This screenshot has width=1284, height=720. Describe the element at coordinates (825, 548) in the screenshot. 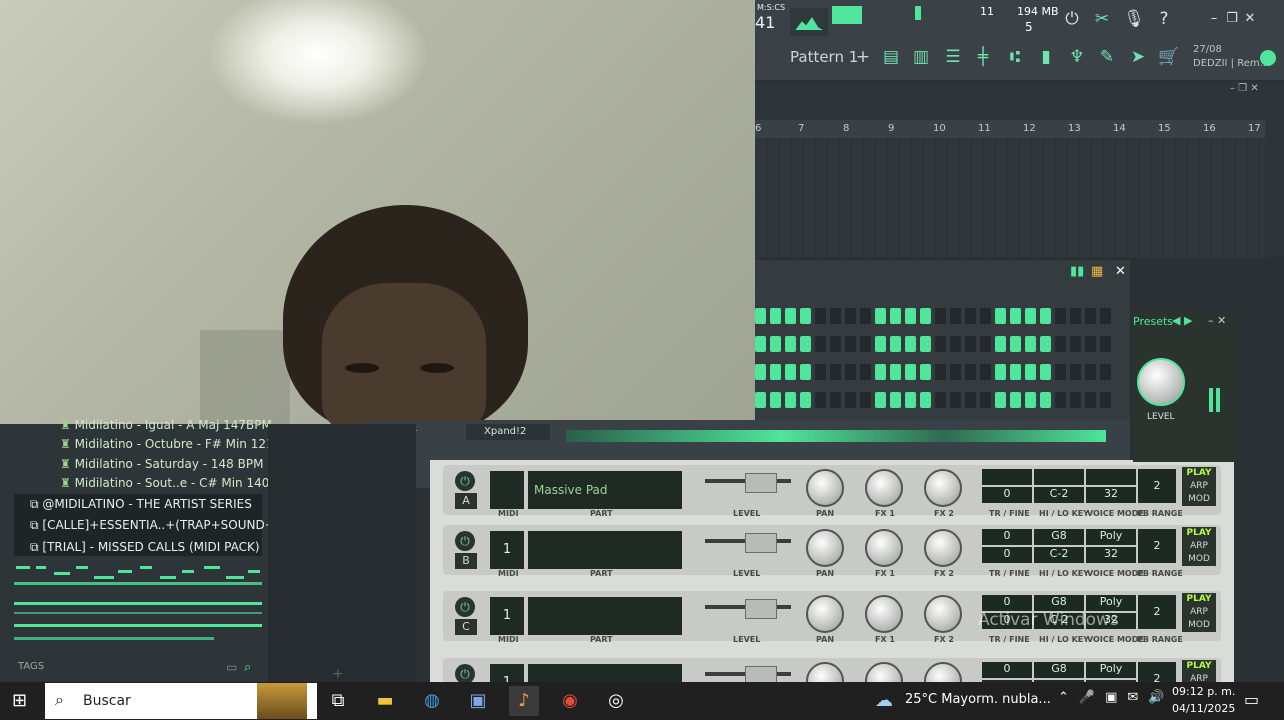

I see `pan-knob` at that location.